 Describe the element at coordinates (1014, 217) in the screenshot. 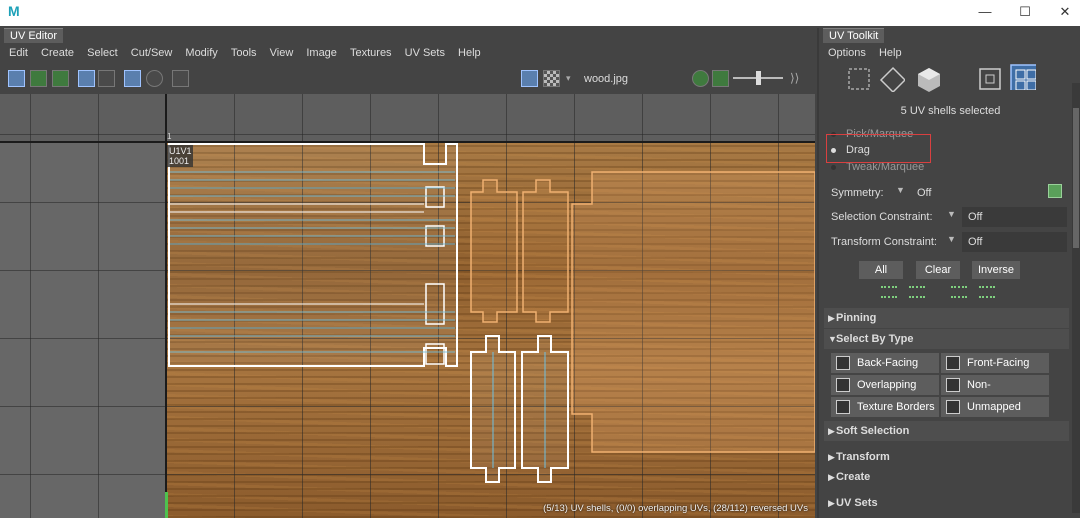

I see `selection-constraint-select: Off` at that location.